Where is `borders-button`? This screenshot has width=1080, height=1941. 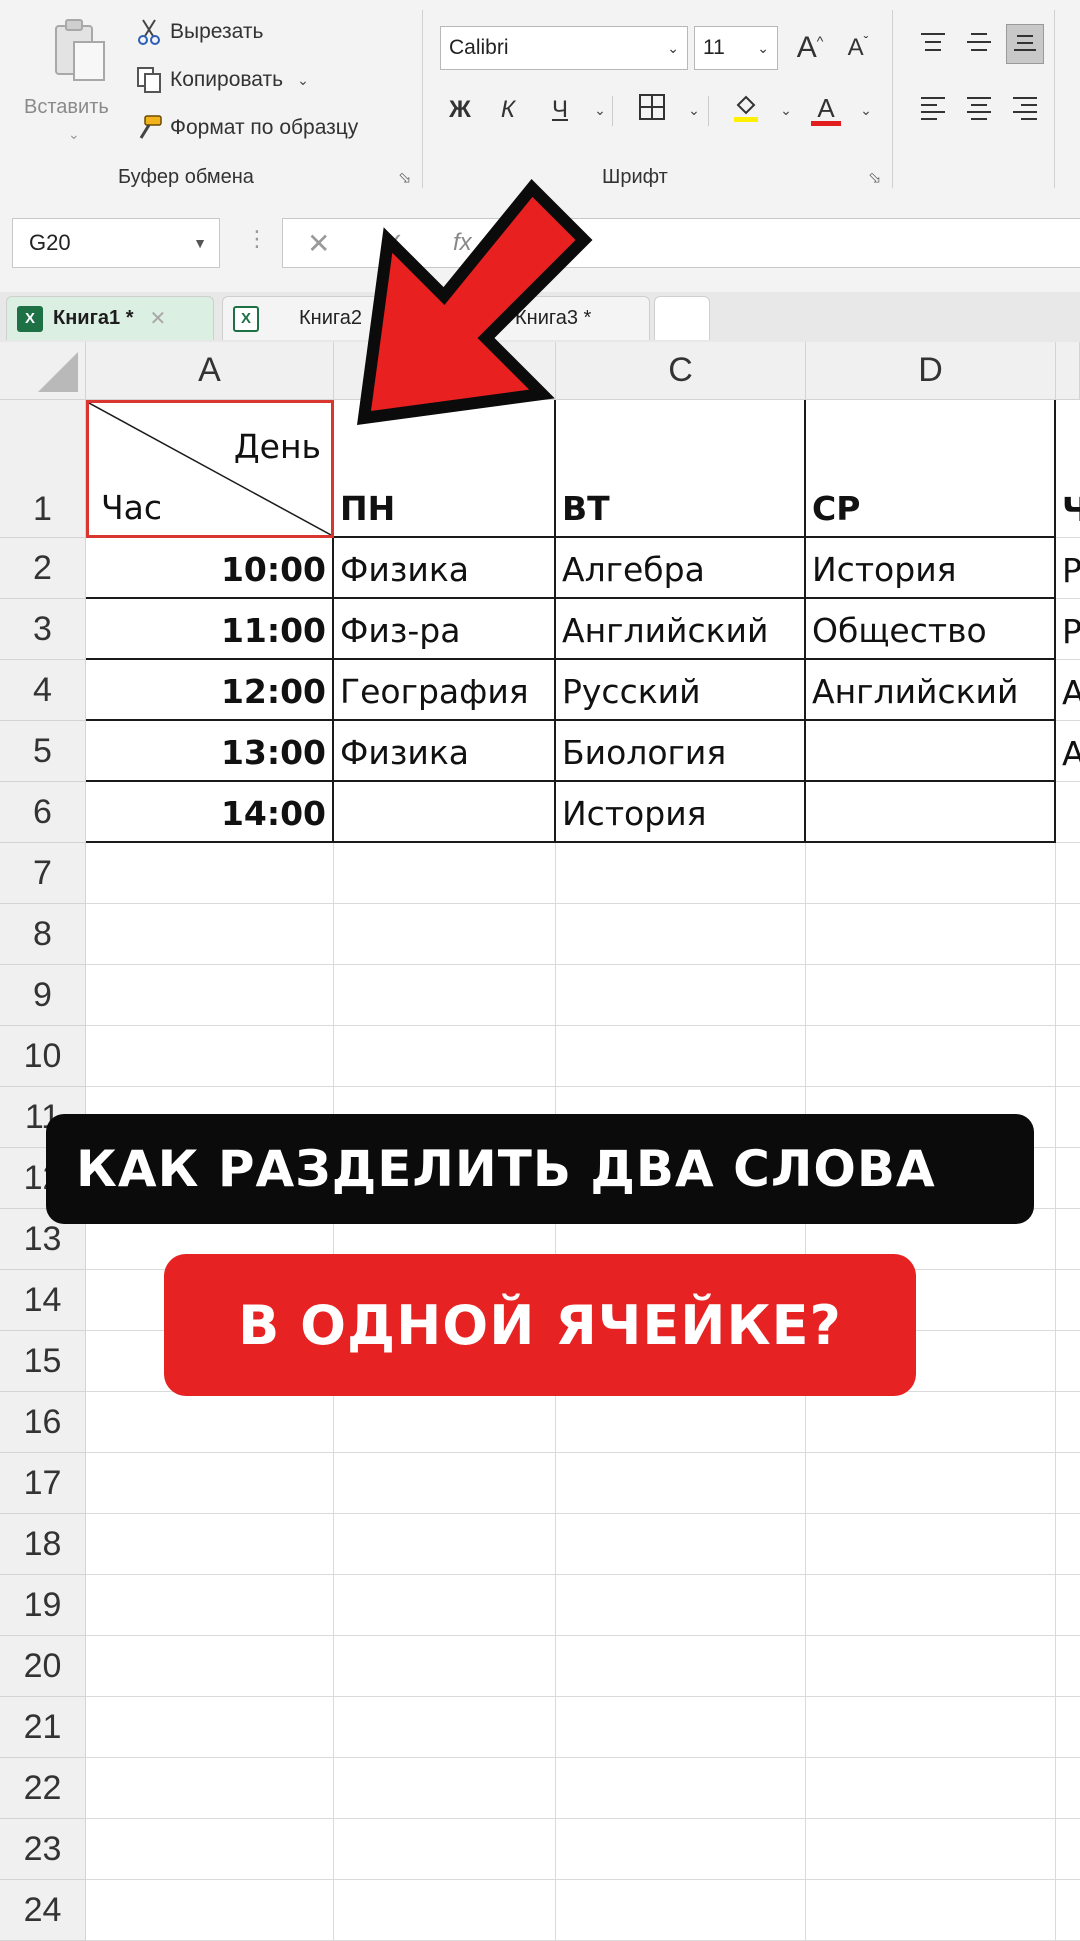
borders-button is located at coordinates (652, 110).